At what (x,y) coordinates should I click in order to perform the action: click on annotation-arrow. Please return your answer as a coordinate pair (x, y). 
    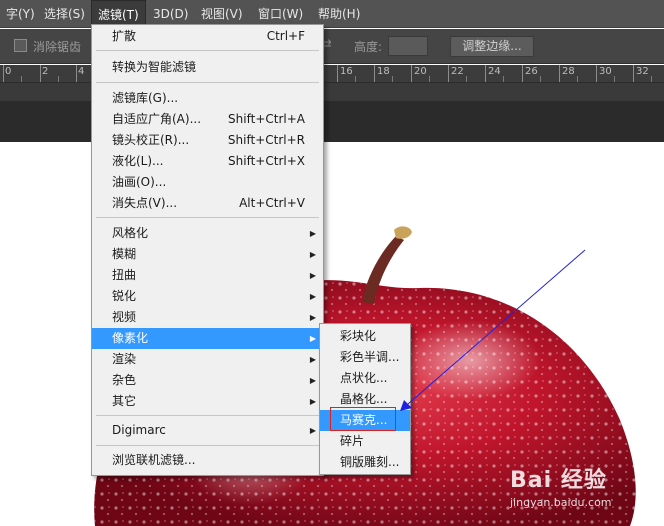
    Looking at the image, I should click on (493, 330).